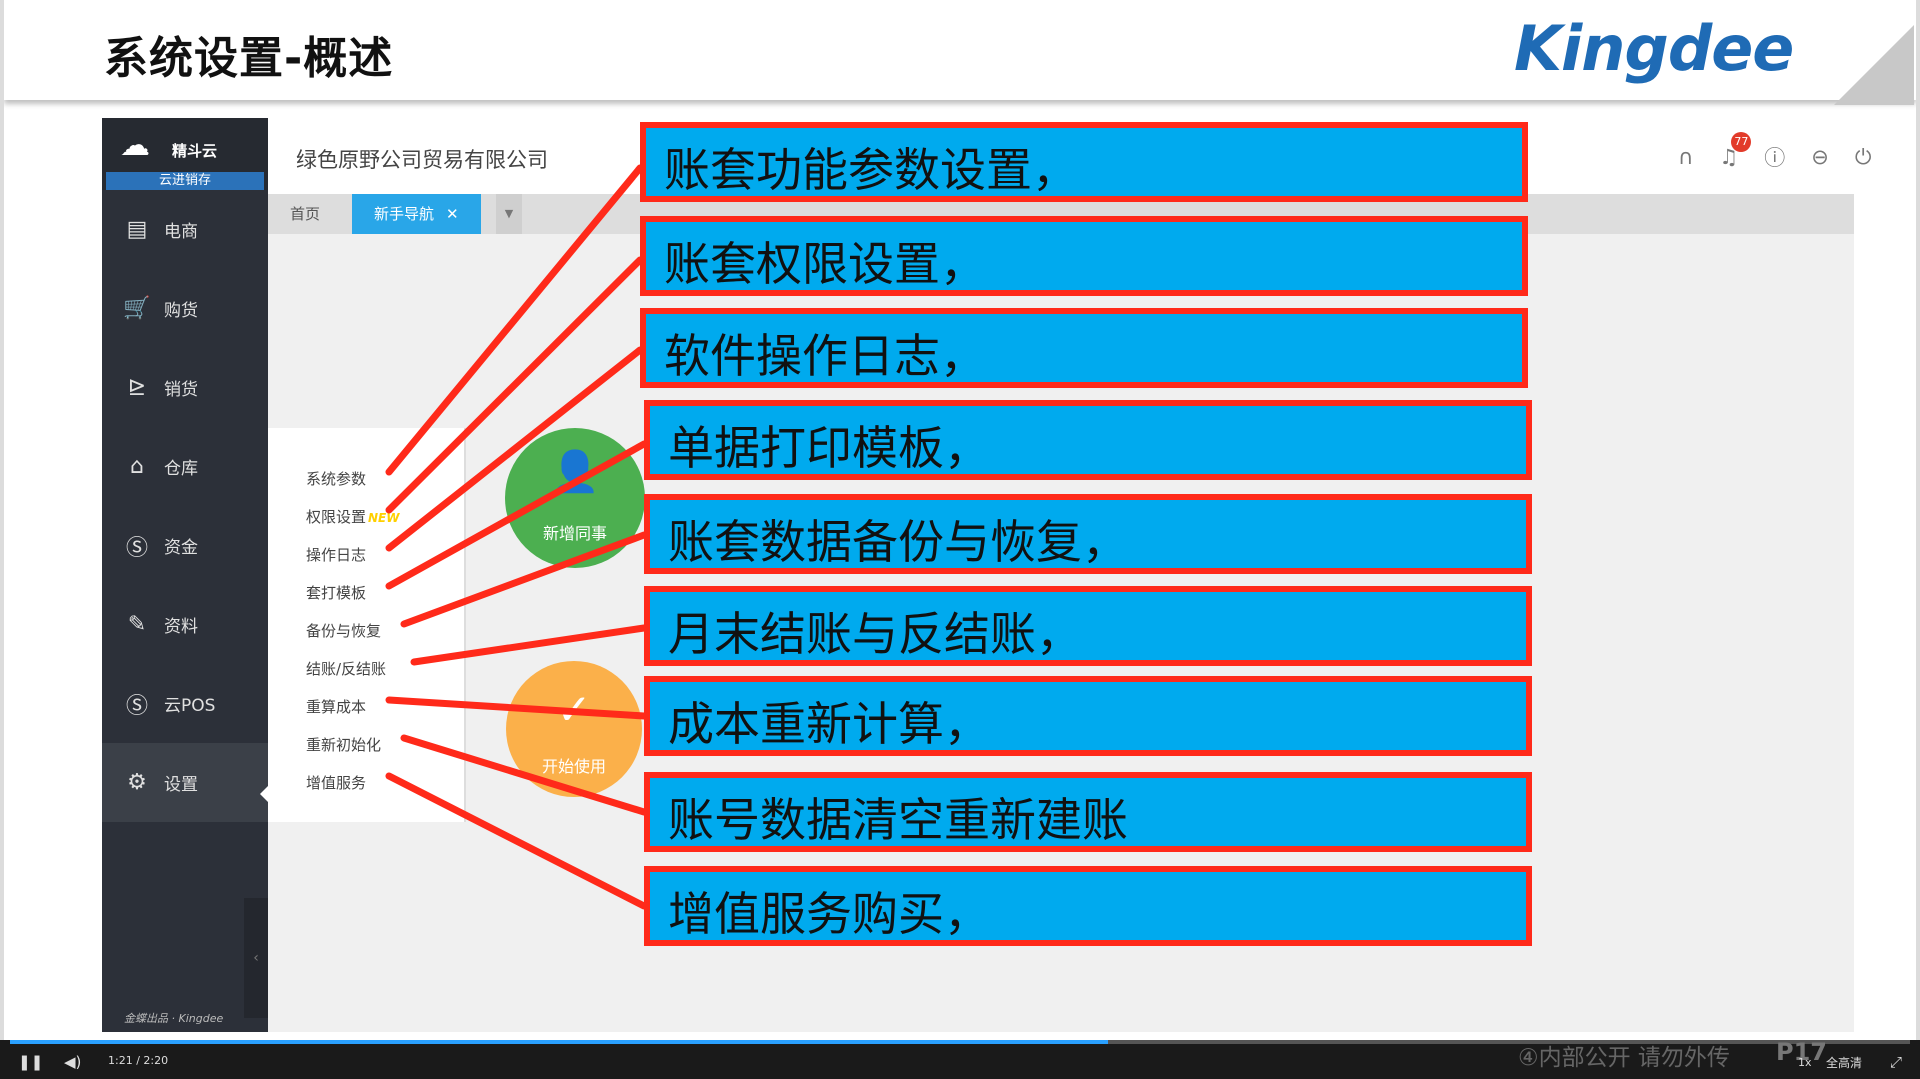 This screenshot has height=1079, width=1920. Describe the element at coordinates (135, 145) in the screenshot. I see `cloud-icon: ☁` at that location.